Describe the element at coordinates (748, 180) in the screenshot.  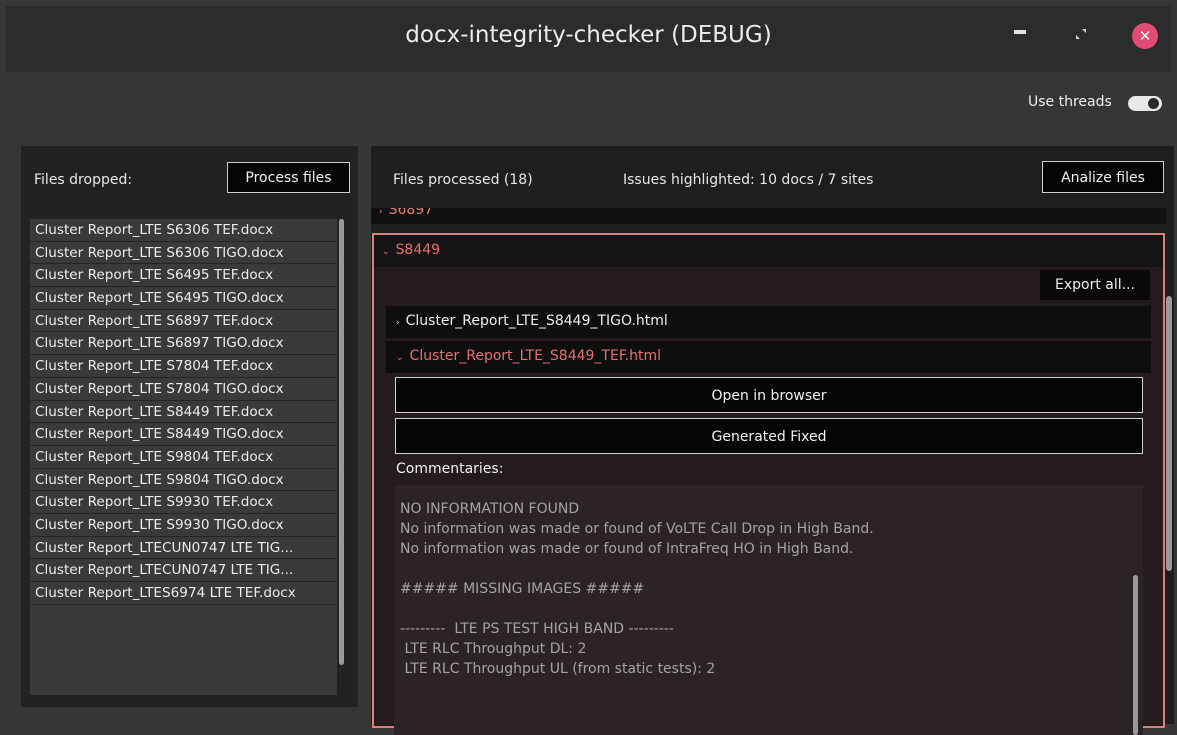
I see `issues-highlighted-label: Issues highlighted: 10 docs / 7 sites` at that location.